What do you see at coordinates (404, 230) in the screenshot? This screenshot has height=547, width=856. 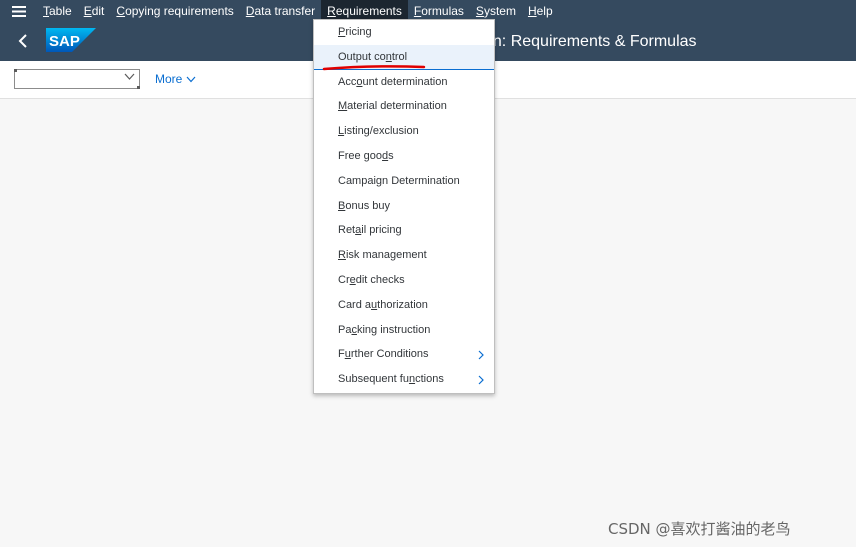 I see `dropdown-item-retail-pricing: Retail pricing` at bounding box center [404, 230].